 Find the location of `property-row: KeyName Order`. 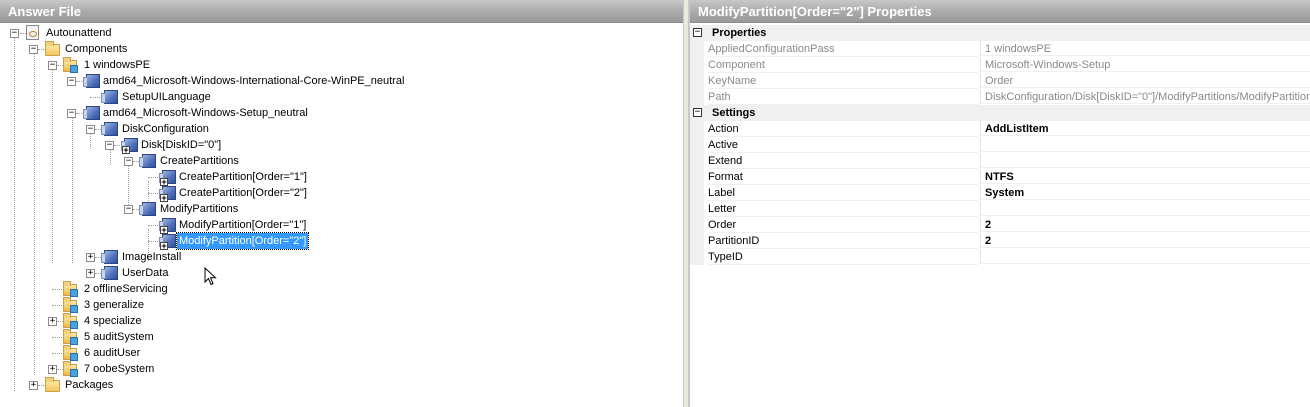

property-row: KeyName Order is located at coordinates (1000, 81).